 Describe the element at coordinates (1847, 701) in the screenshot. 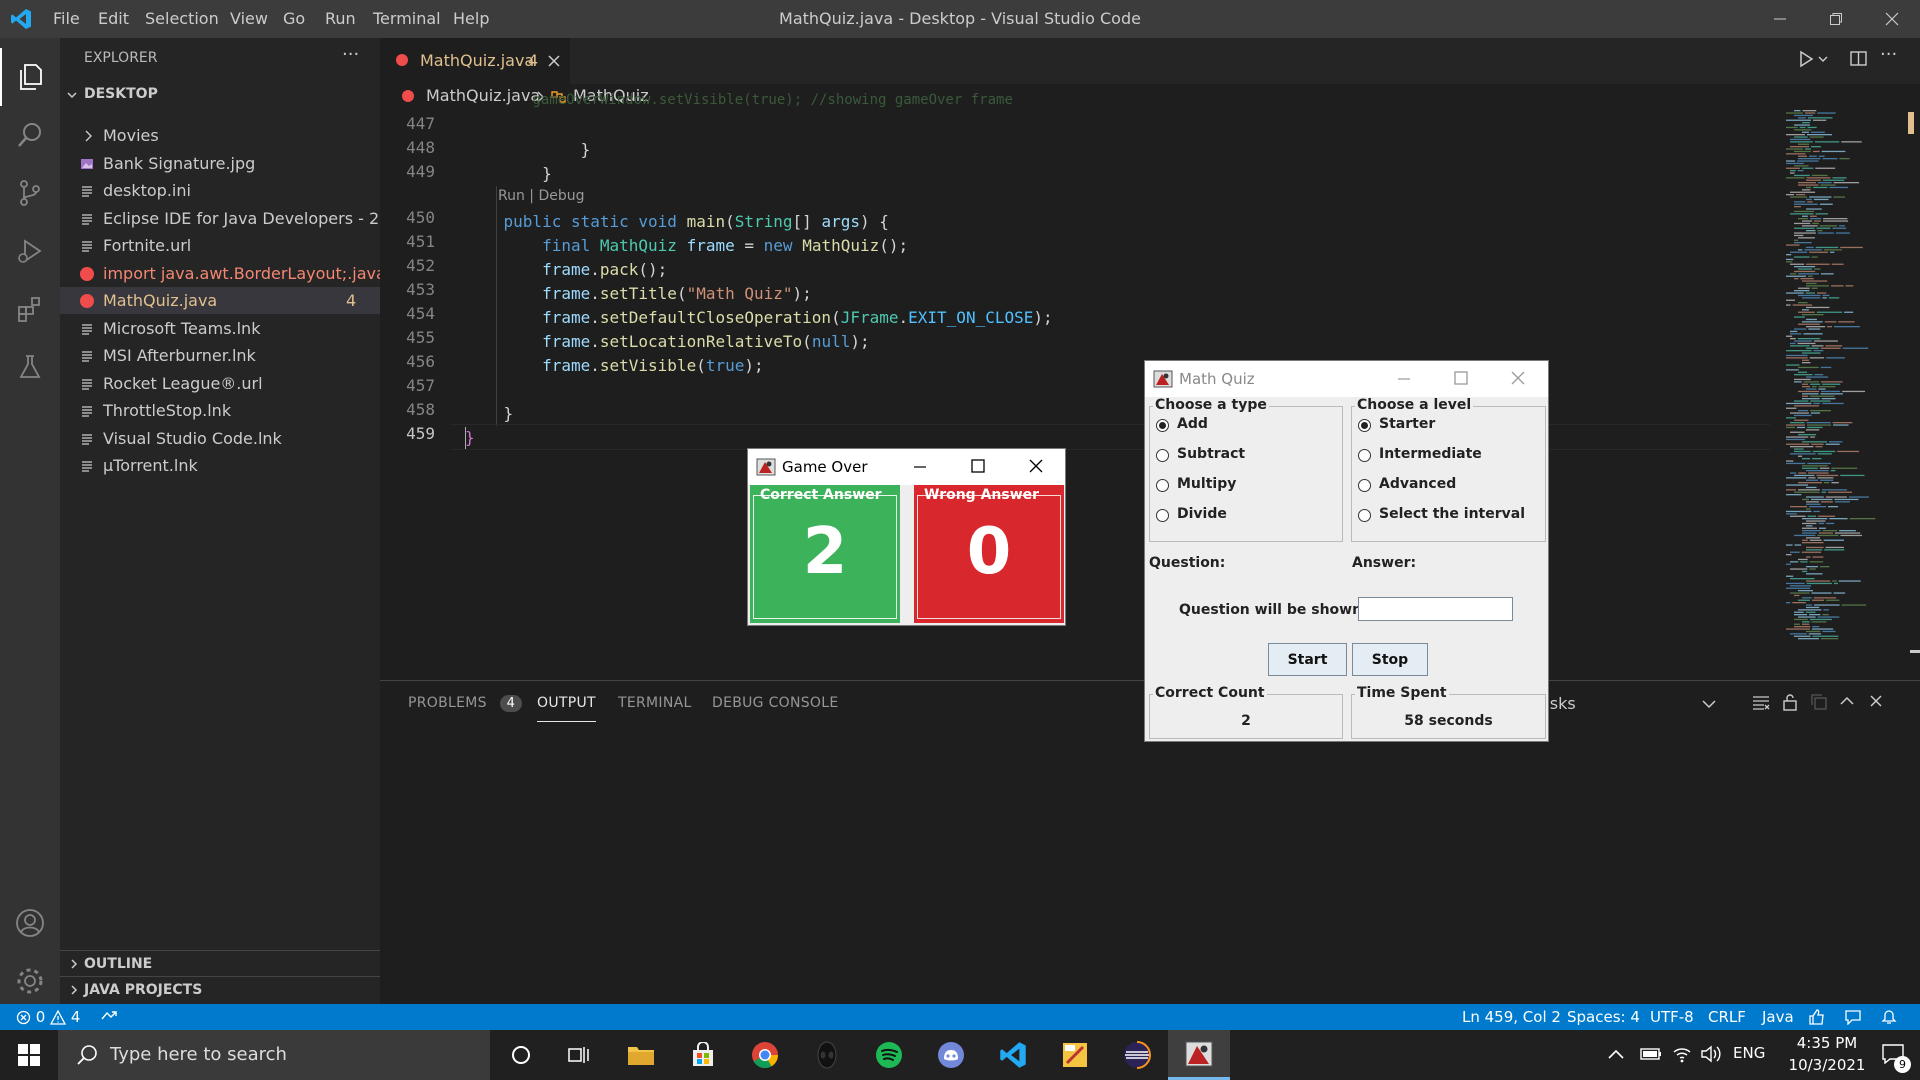

I see `maximize-panel-icon` at that location.